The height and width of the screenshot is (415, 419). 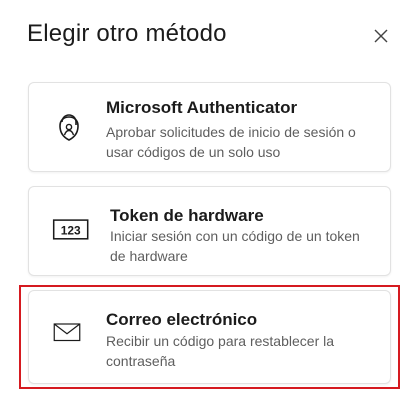 What do you see at coordinates (381, 36) in the screenshot?
I see `close-icon` at bounding box center [381, 36].